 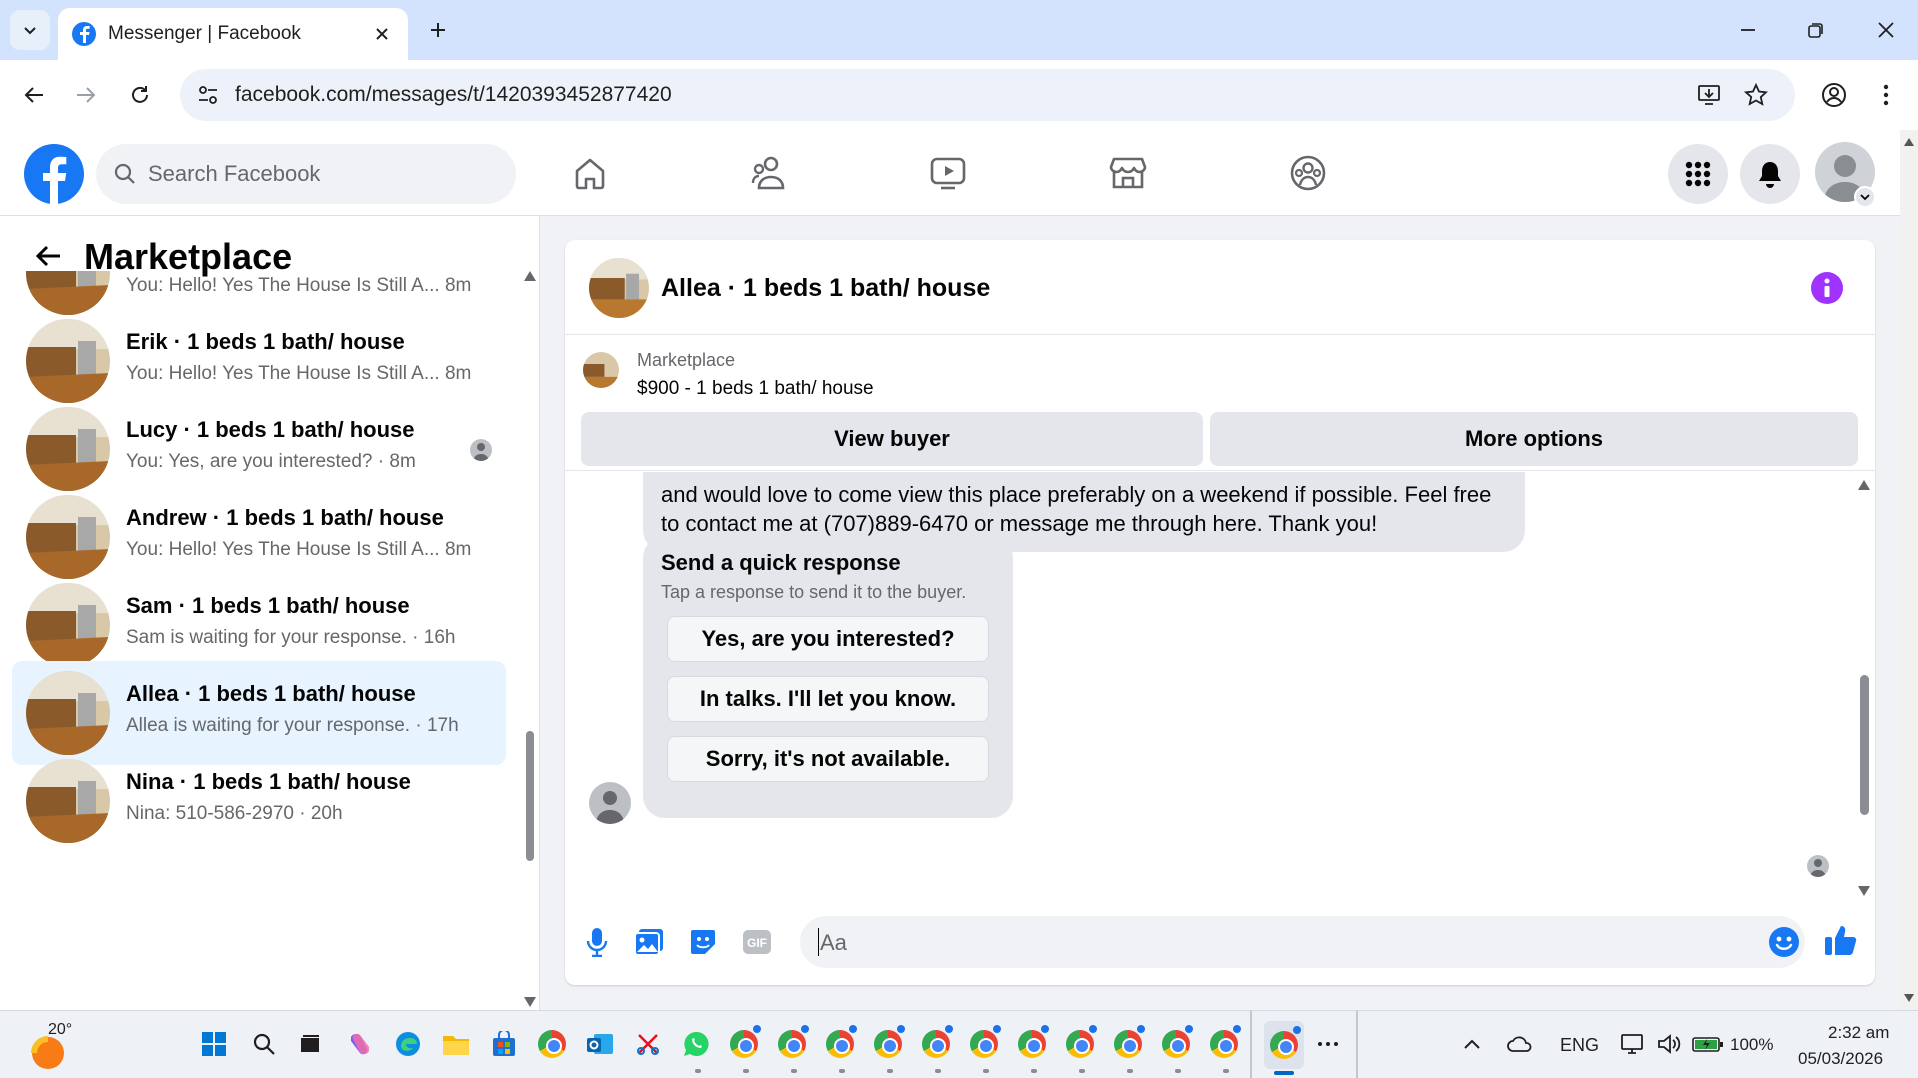 What do you see at coordinates (408, 1044) in the screenshot?
I see `edge-icon` at bounding box center [408, 1044].